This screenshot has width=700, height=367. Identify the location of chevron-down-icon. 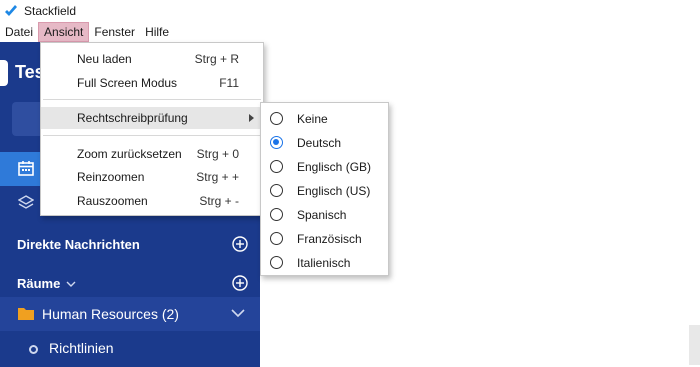
(238, 313).